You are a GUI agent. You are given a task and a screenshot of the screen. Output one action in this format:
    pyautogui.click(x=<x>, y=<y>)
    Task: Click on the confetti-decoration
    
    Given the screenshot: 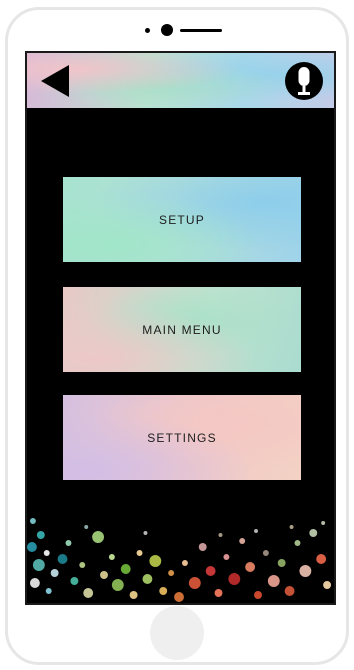 What is the action you would take?
    pyautogui.click(x=179, y=560)
    